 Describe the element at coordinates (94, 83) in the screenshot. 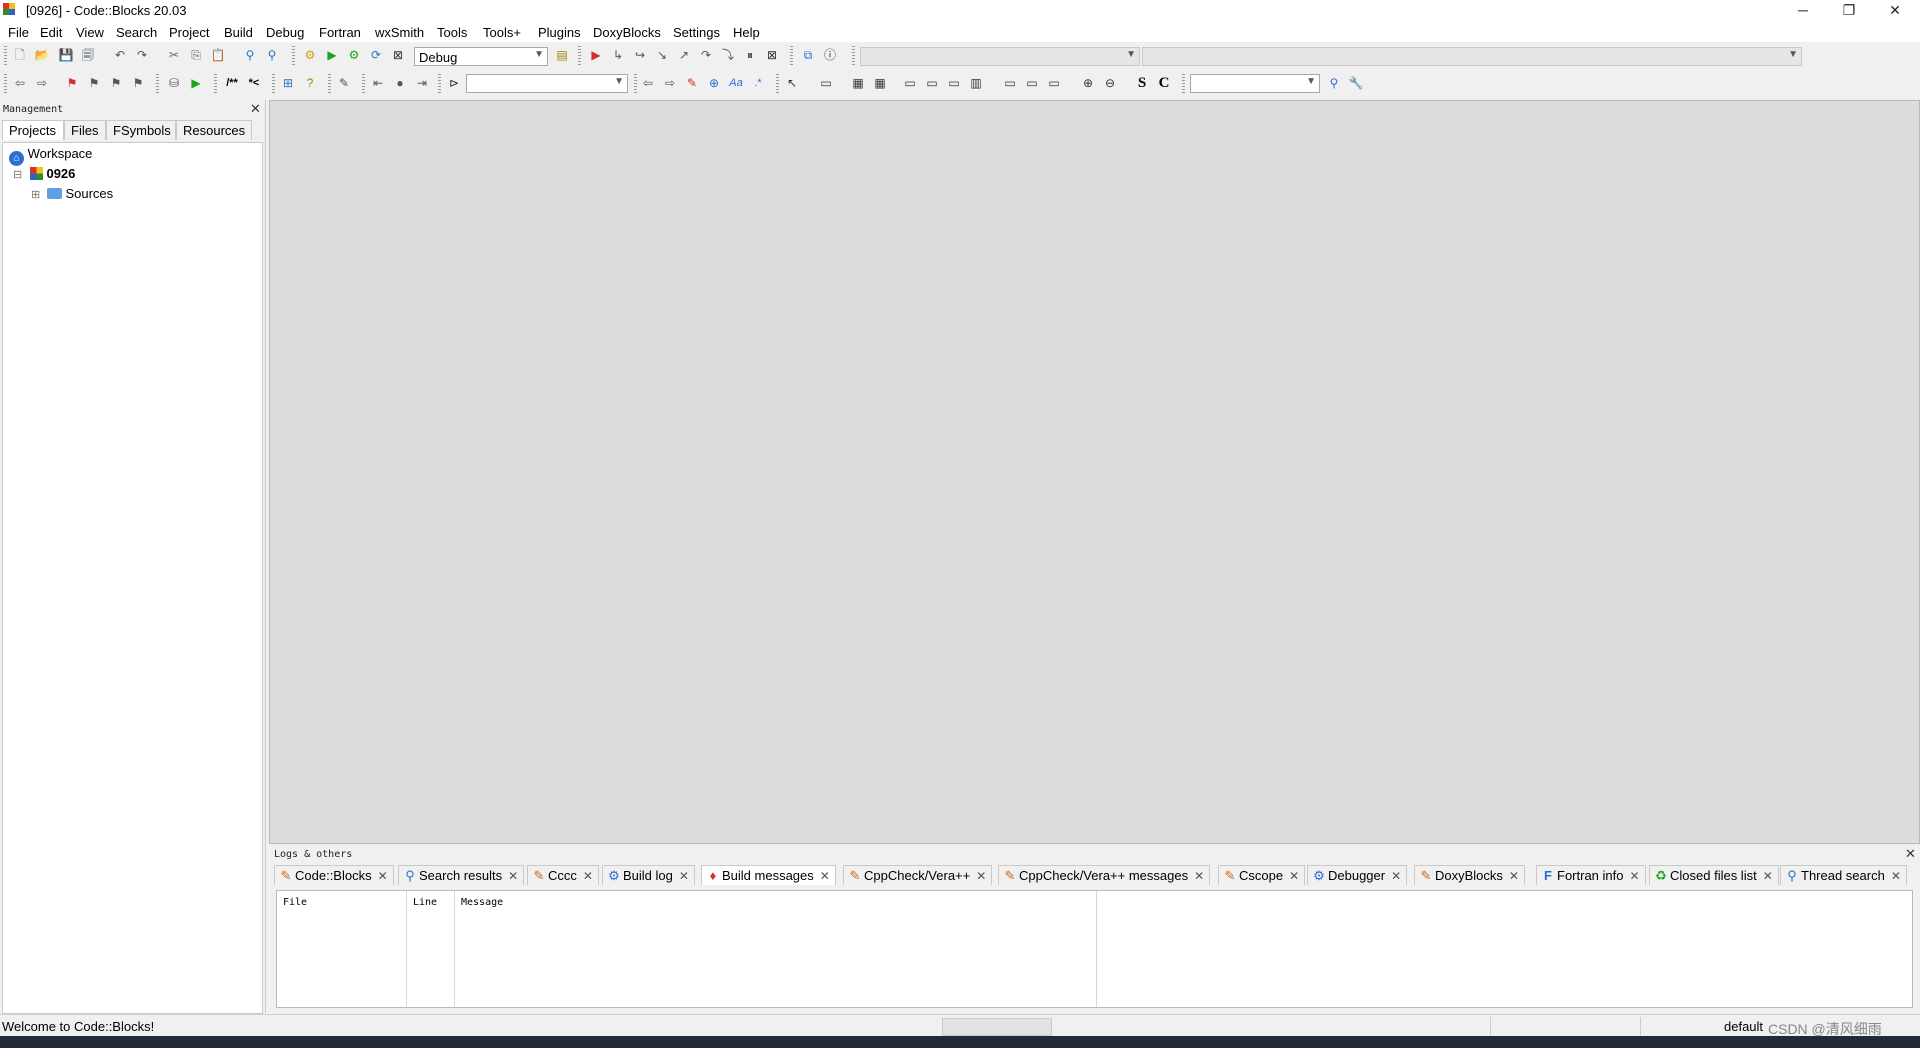

I see `prev-bookmark-icon: ⚑` at that location.